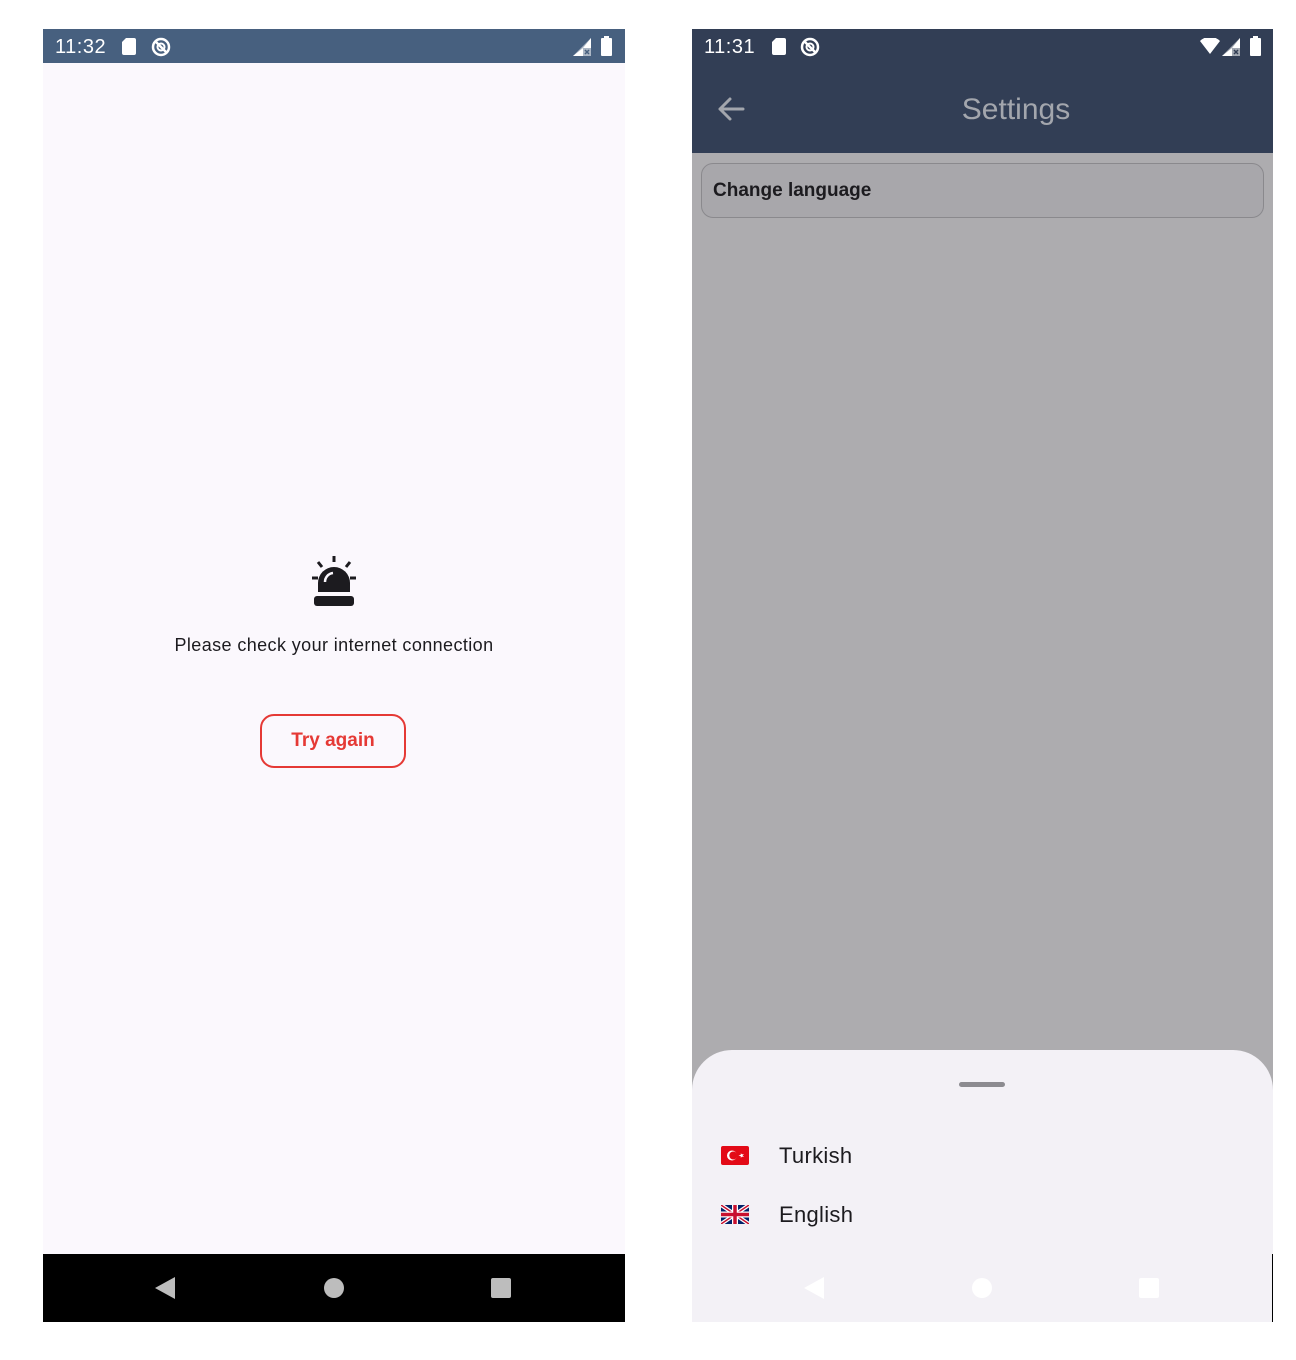 This screenshot has width=1296, height=1360. What do you see at coordinates (982, 1157) in the screenshot?
I see `language-option-turkish: Turkish` at bounding box center [982, 1157].